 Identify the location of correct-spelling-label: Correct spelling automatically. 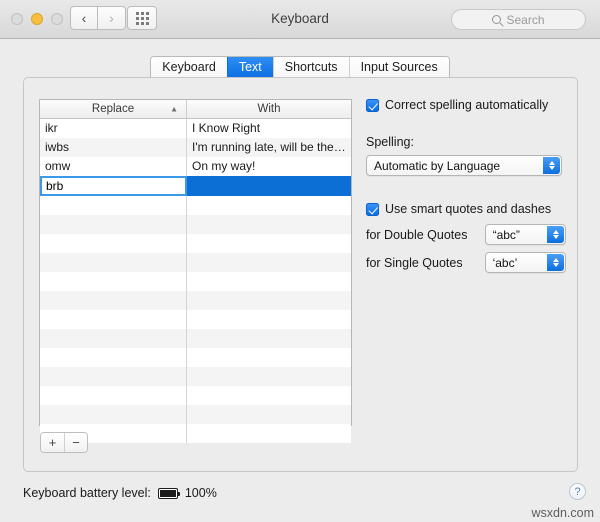
(467, 105).